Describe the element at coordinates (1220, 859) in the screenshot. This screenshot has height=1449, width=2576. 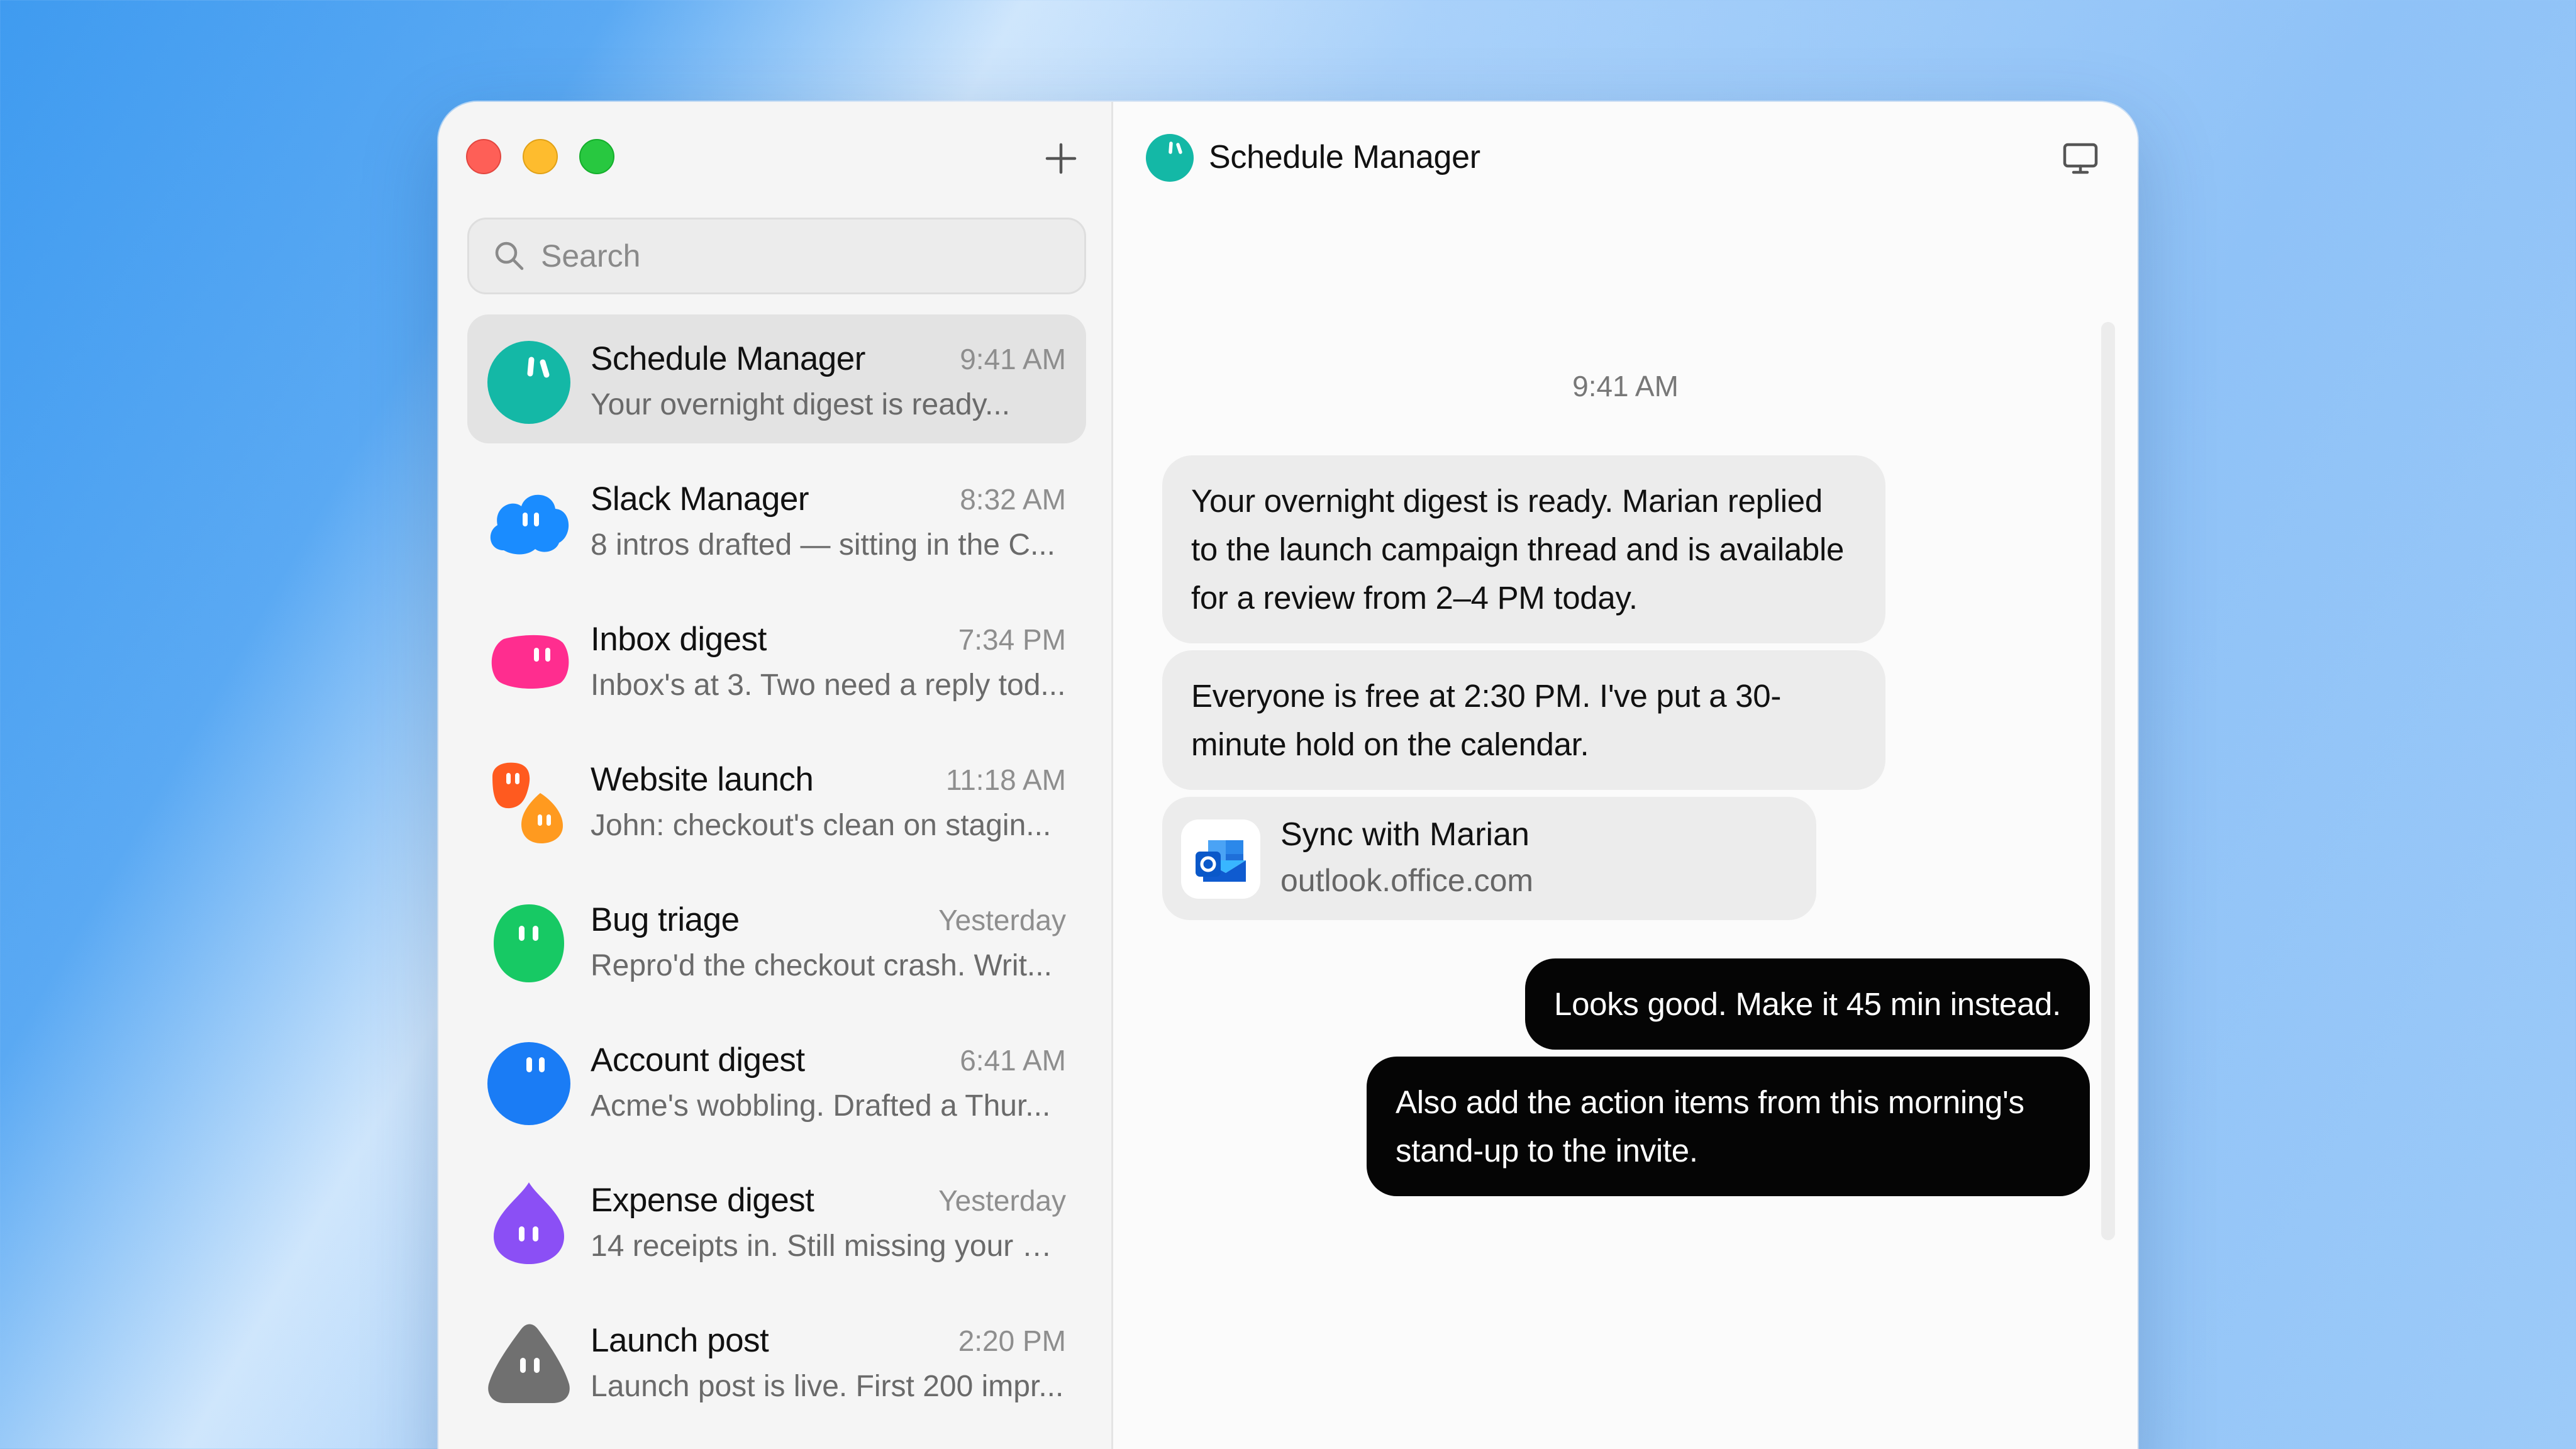
I see `outlook-icon` at that location.